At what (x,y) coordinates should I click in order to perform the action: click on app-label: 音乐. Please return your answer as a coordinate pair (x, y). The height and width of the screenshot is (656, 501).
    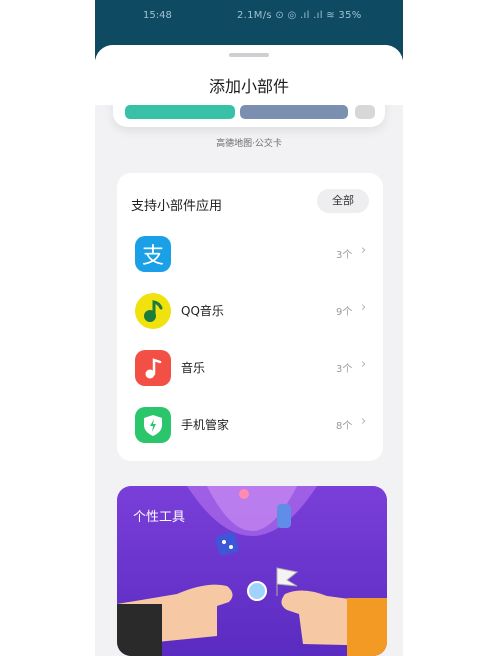
    Looking at the image, I should click on (193, 368).